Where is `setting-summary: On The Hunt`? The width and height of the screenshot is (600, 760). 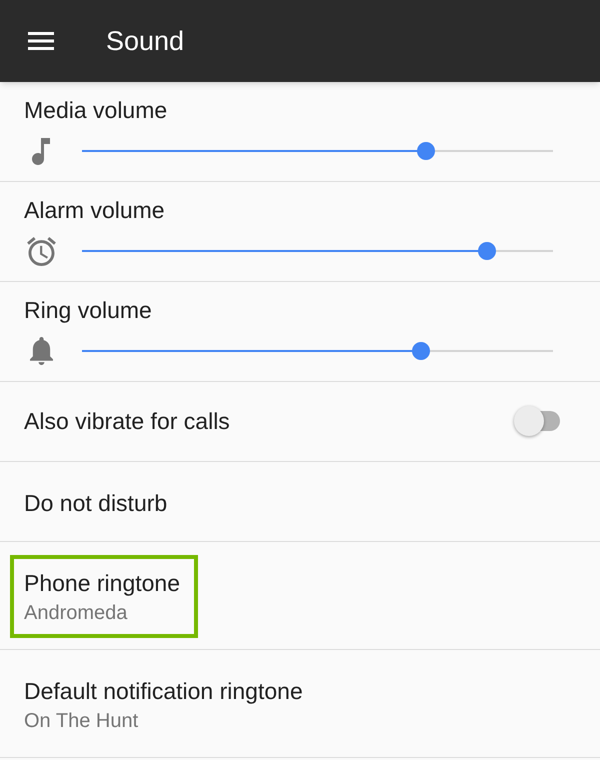 setting-summary: On The Hunt is located at coordinates (81, 721).